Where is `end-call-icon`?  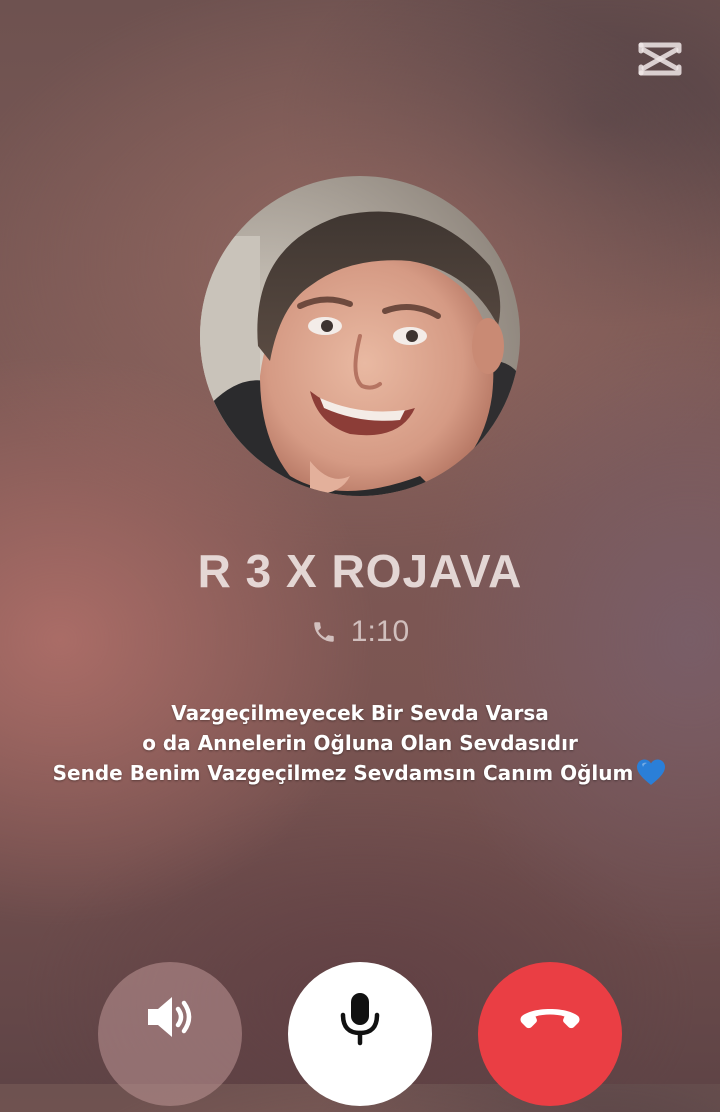
end-call-icon is located at coordinates (550, 1019).